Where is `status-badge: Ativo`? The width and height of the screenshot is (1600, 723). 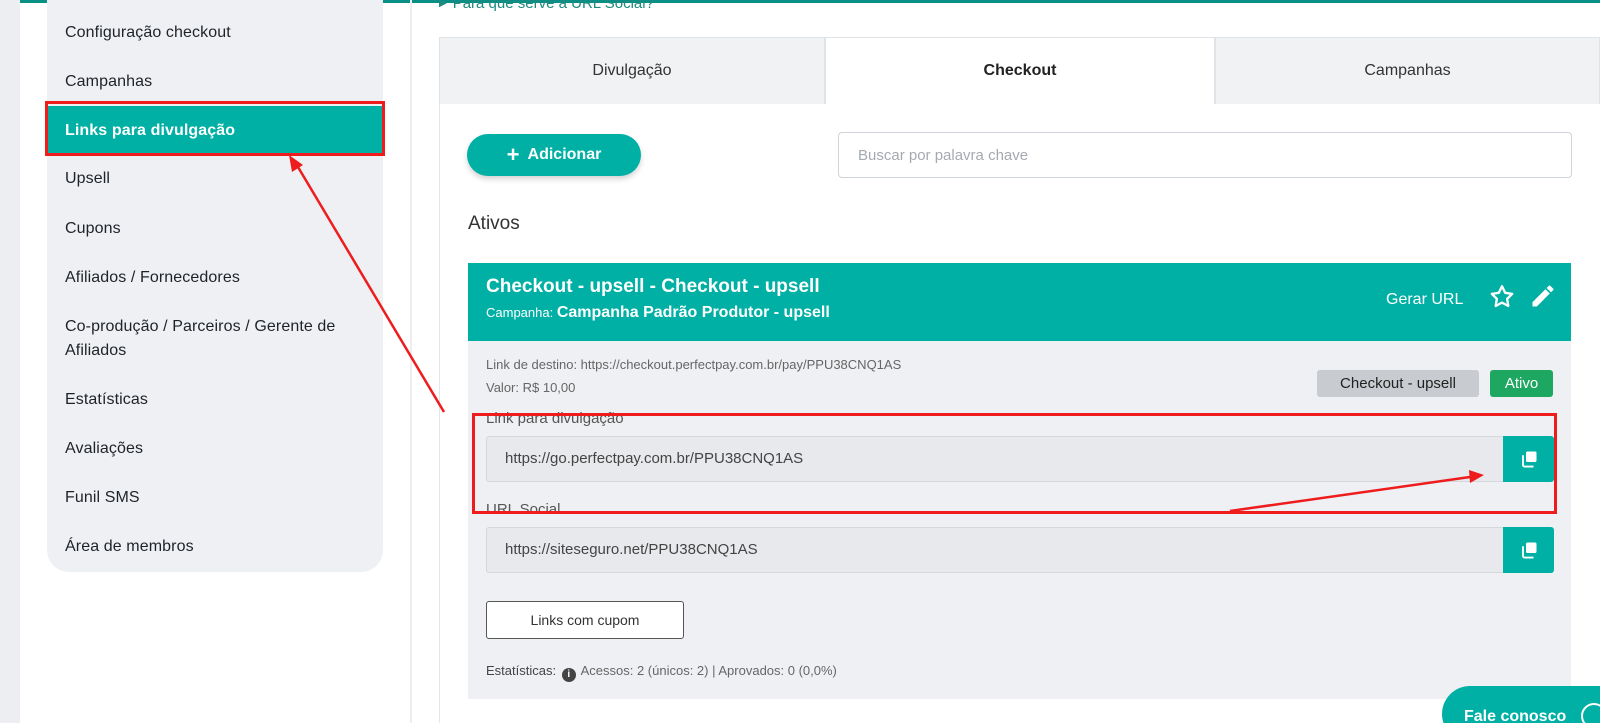 status-badge: Ativo is located at coordinates (1521, 383).